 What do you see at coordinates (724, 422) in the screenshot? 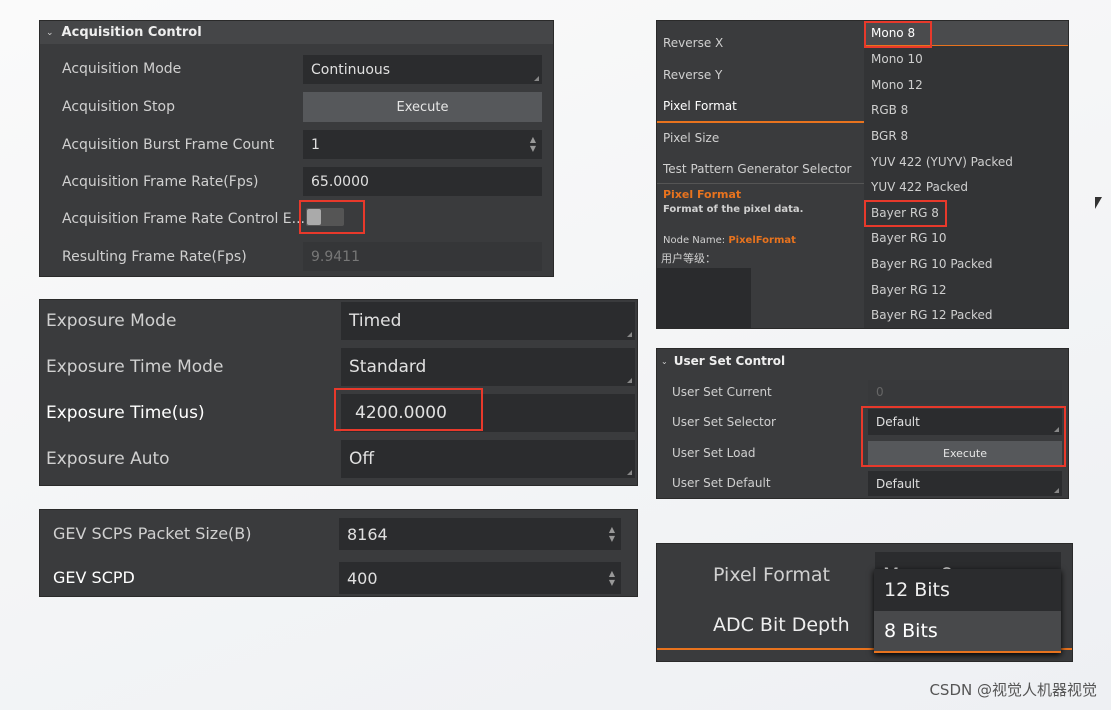
I see `row-label: User Set Selector` at bounding box center [724, 422].